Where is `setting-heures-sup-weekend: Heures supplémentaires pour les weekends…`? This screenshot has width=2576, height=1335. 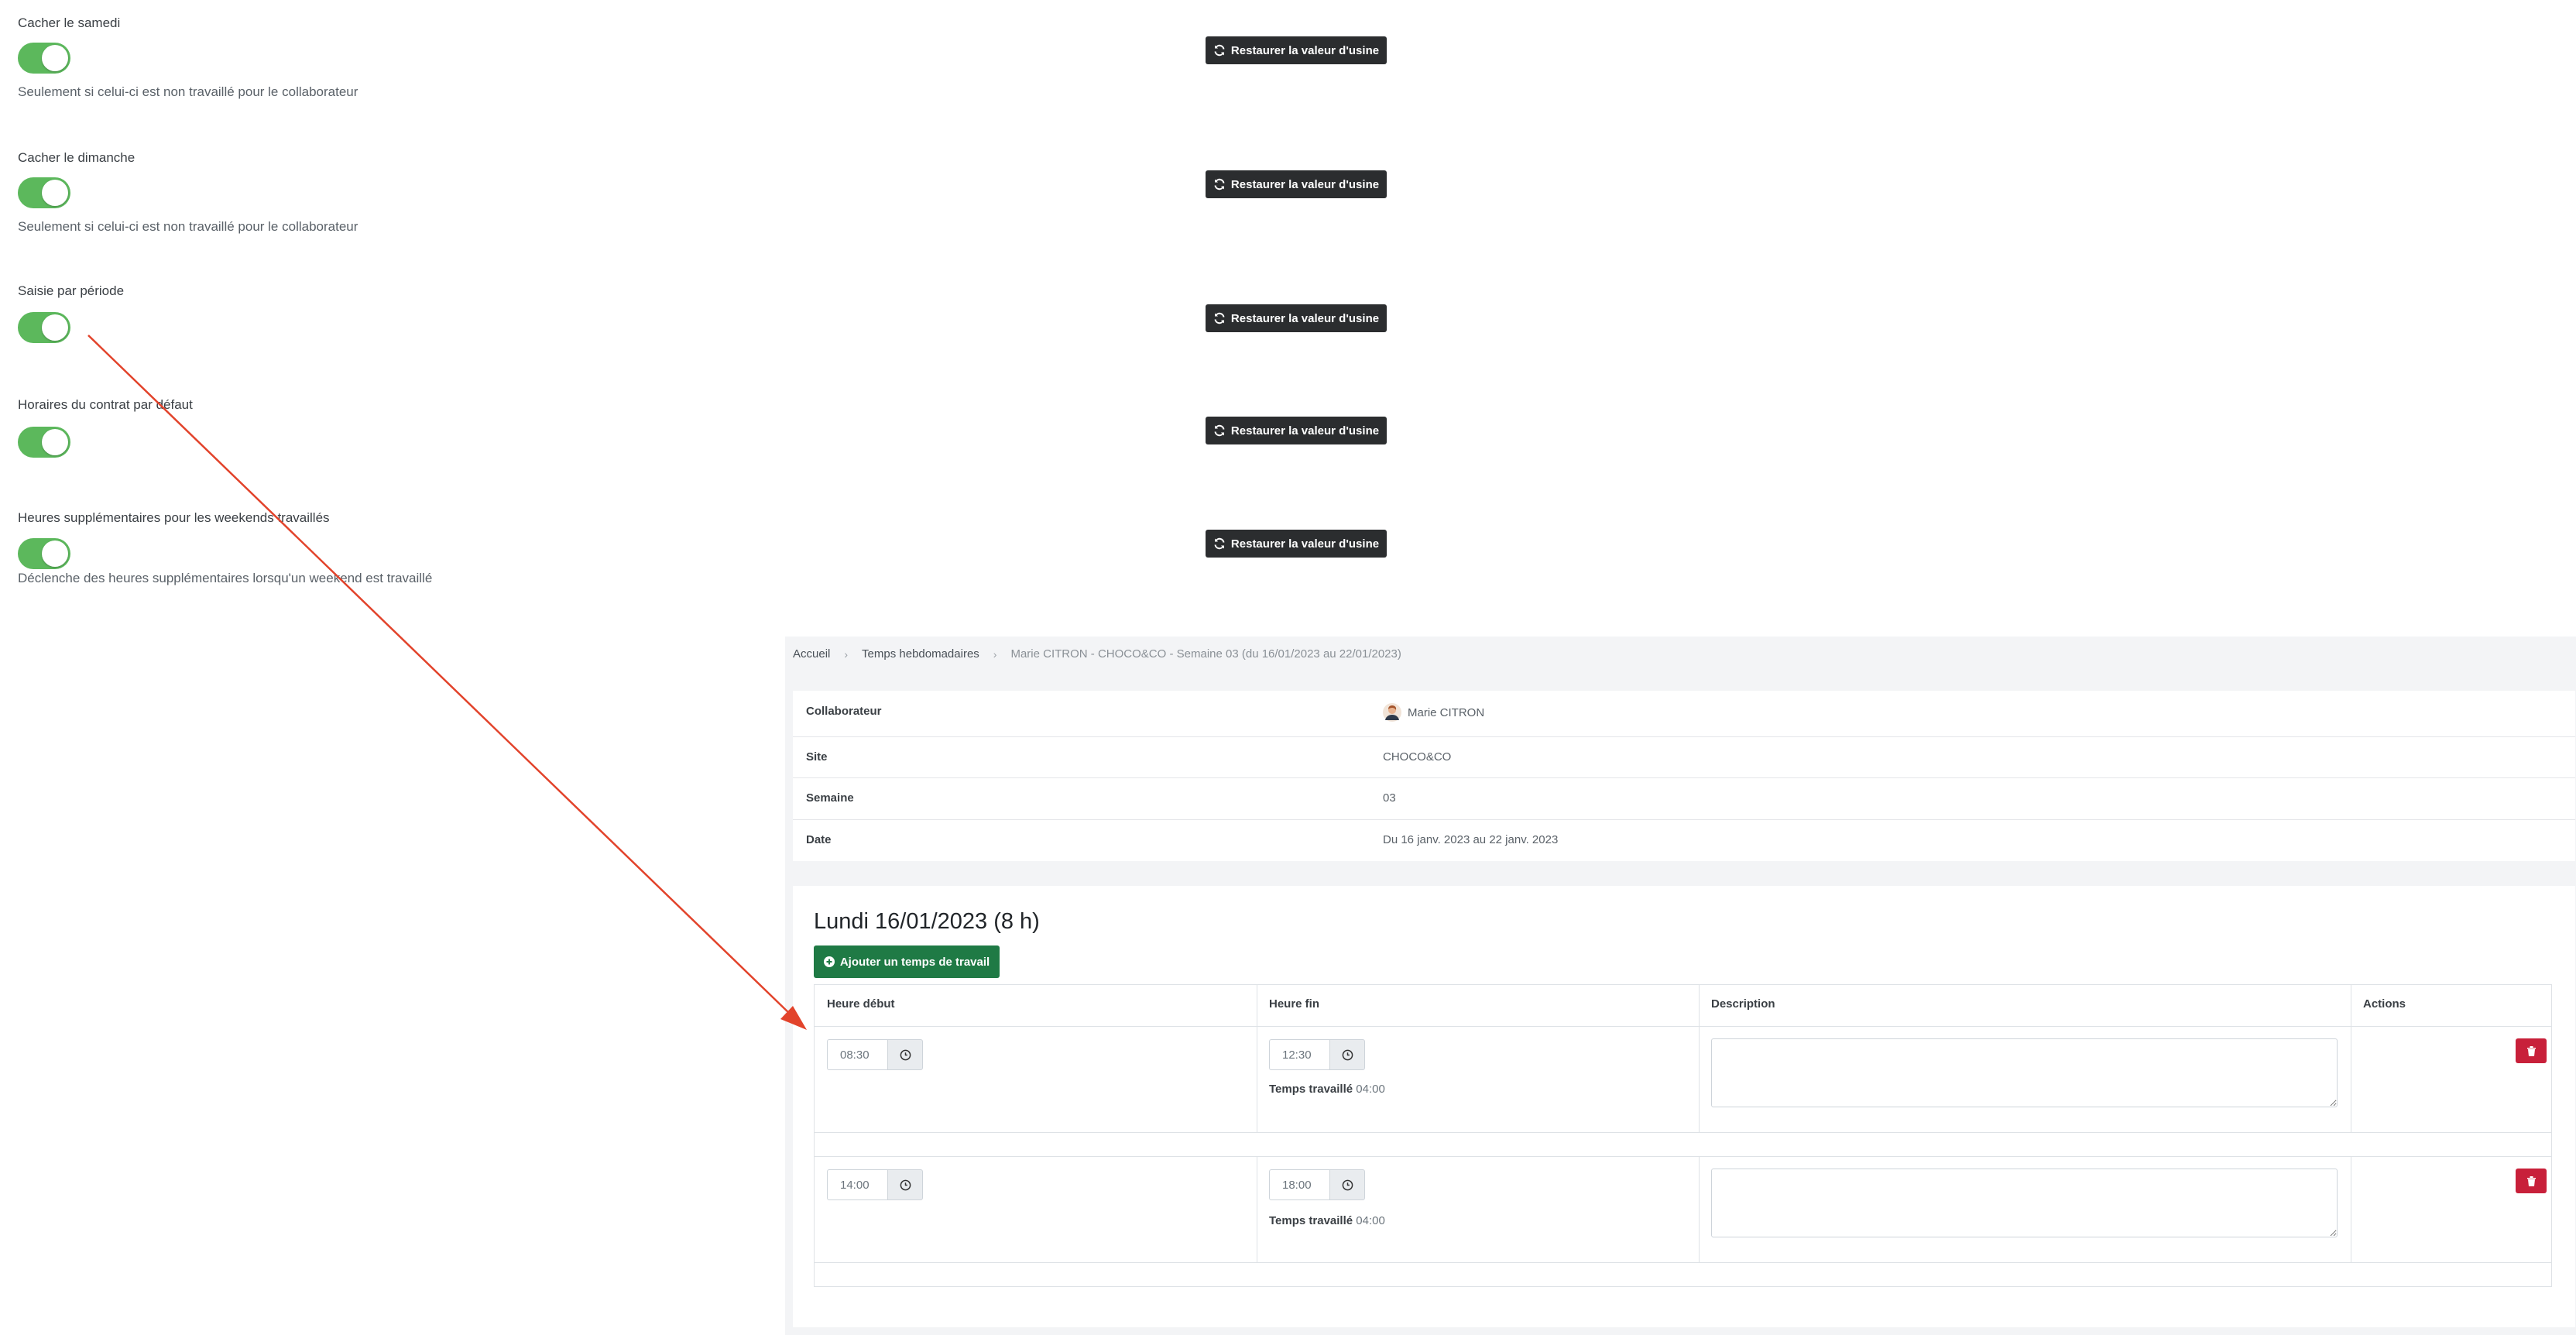
setting-heures-sup-weekend: Heures supplémentaires pour les weekends… is located at coordinates (225, 547).